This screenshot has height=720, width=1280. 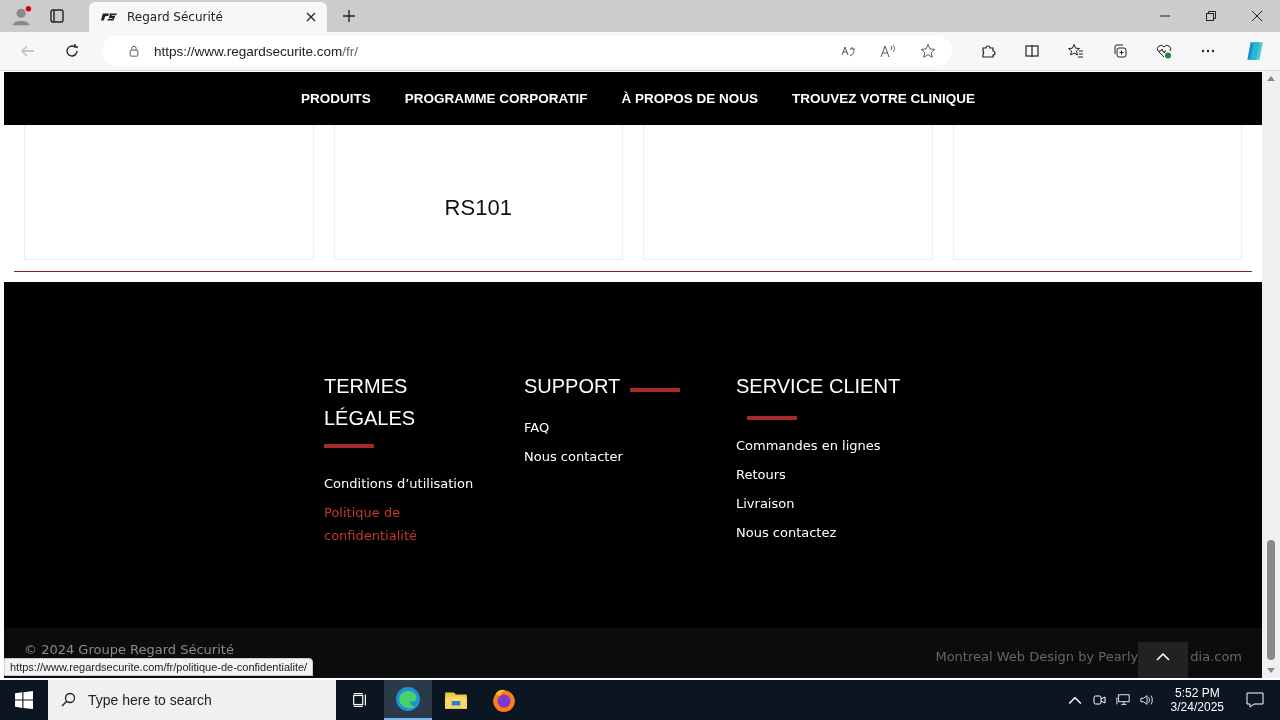 What do you see at coordinates (1037, 656) in the screenshot?
I see `credit-text: Montreal Web Design by Pearly` at bounding box center [1037, 656].